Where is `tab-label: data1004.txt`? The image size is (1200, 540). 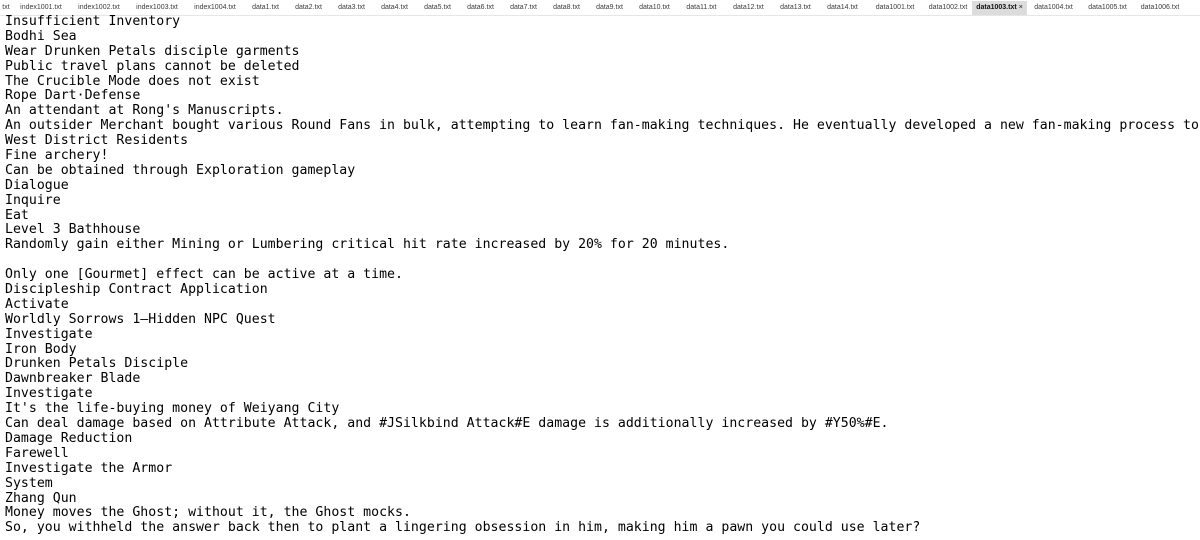
tab-label: data1004.txt is located at coordinates (1053, 7).